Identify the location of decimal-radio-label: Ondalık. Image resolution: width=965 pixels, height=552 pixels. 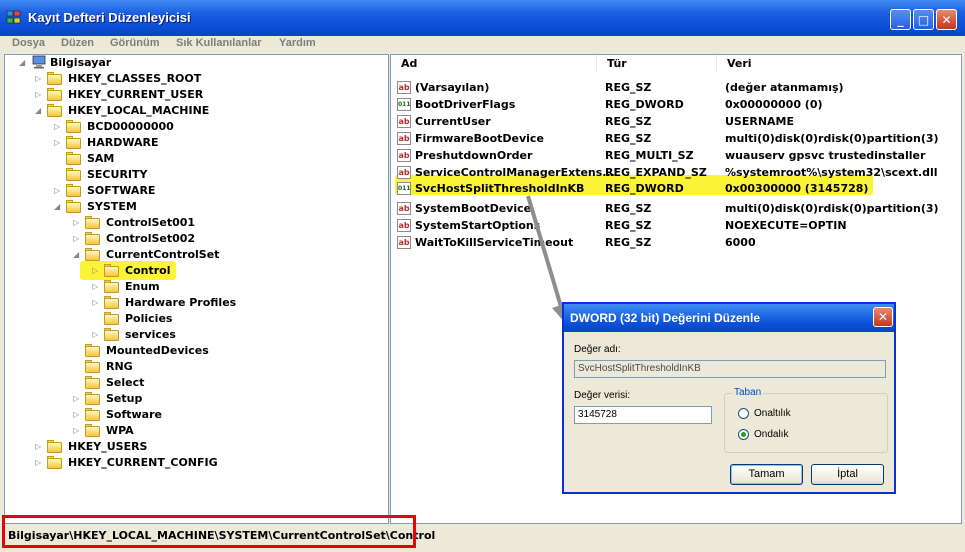
(771, 434).